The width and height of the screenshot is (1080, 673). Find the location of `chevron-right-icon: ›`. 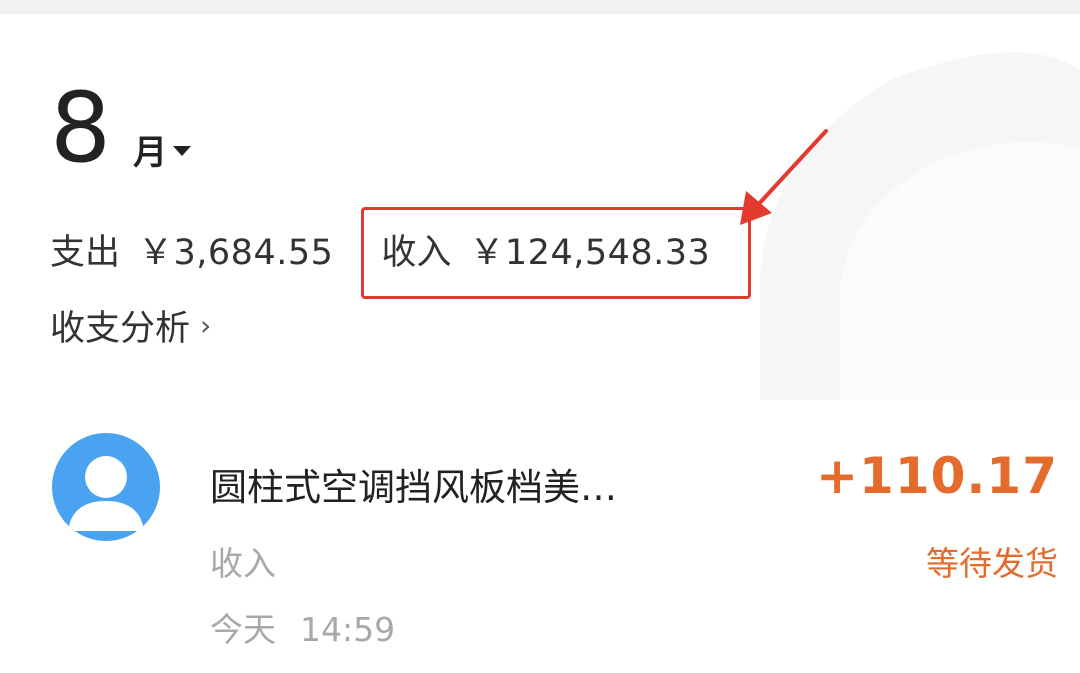

chevron-right-icon: › is located at coordinates (206, 325).